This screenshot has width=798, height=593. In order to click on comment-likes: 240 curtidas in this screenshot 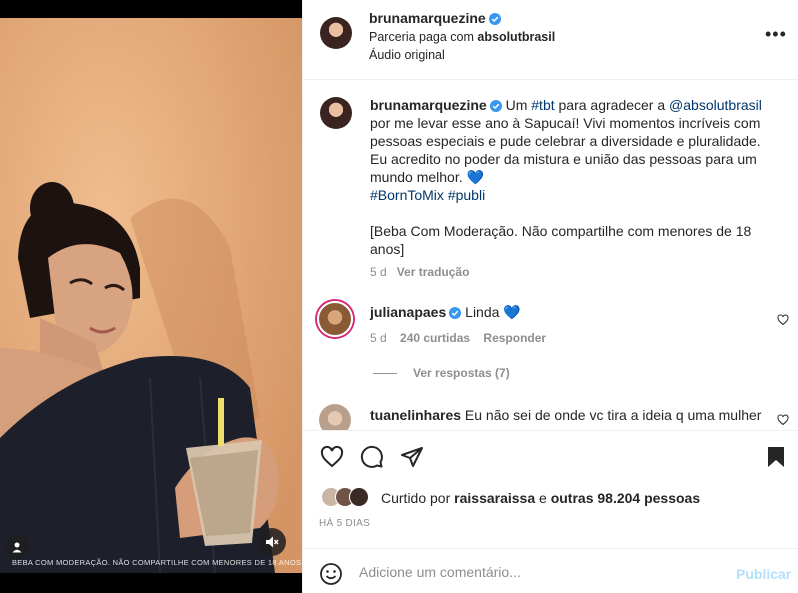, I will do `click(435, 338)`.